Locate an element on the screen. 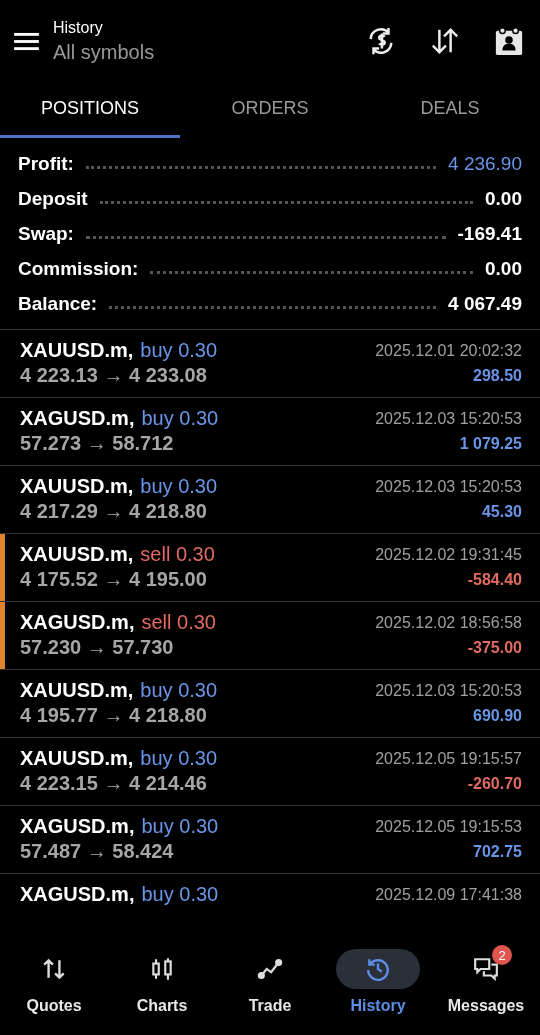 The width and height of the screenshot is (540, 1035). screen-title: History is located at coordinates (78, 27).